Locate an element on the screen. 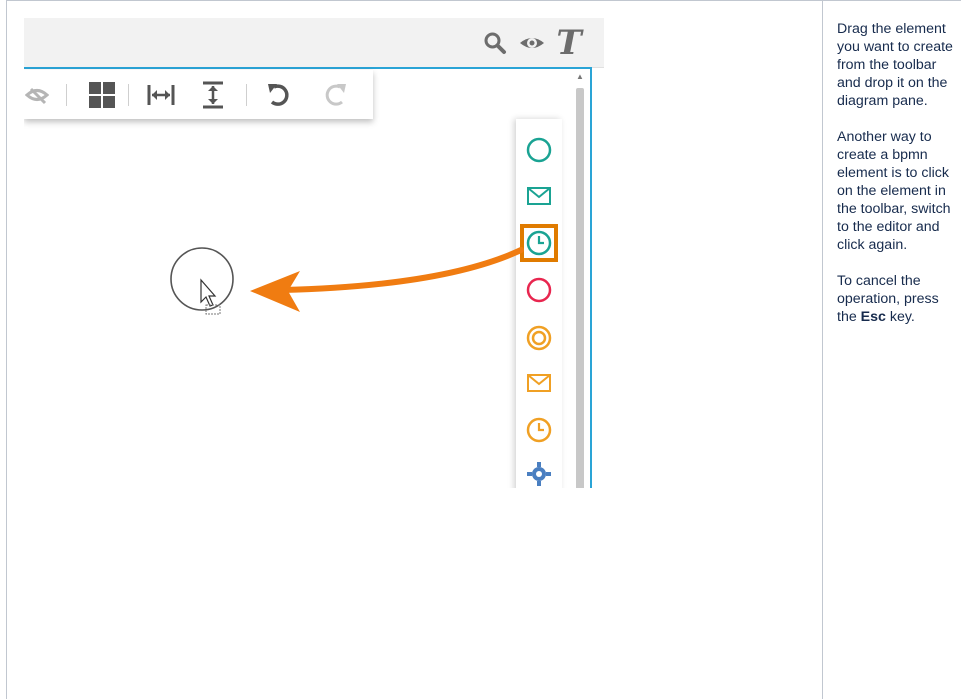 This screenshot has width=961, height=699. bpmn-palette is located at coordinates (539, 303).